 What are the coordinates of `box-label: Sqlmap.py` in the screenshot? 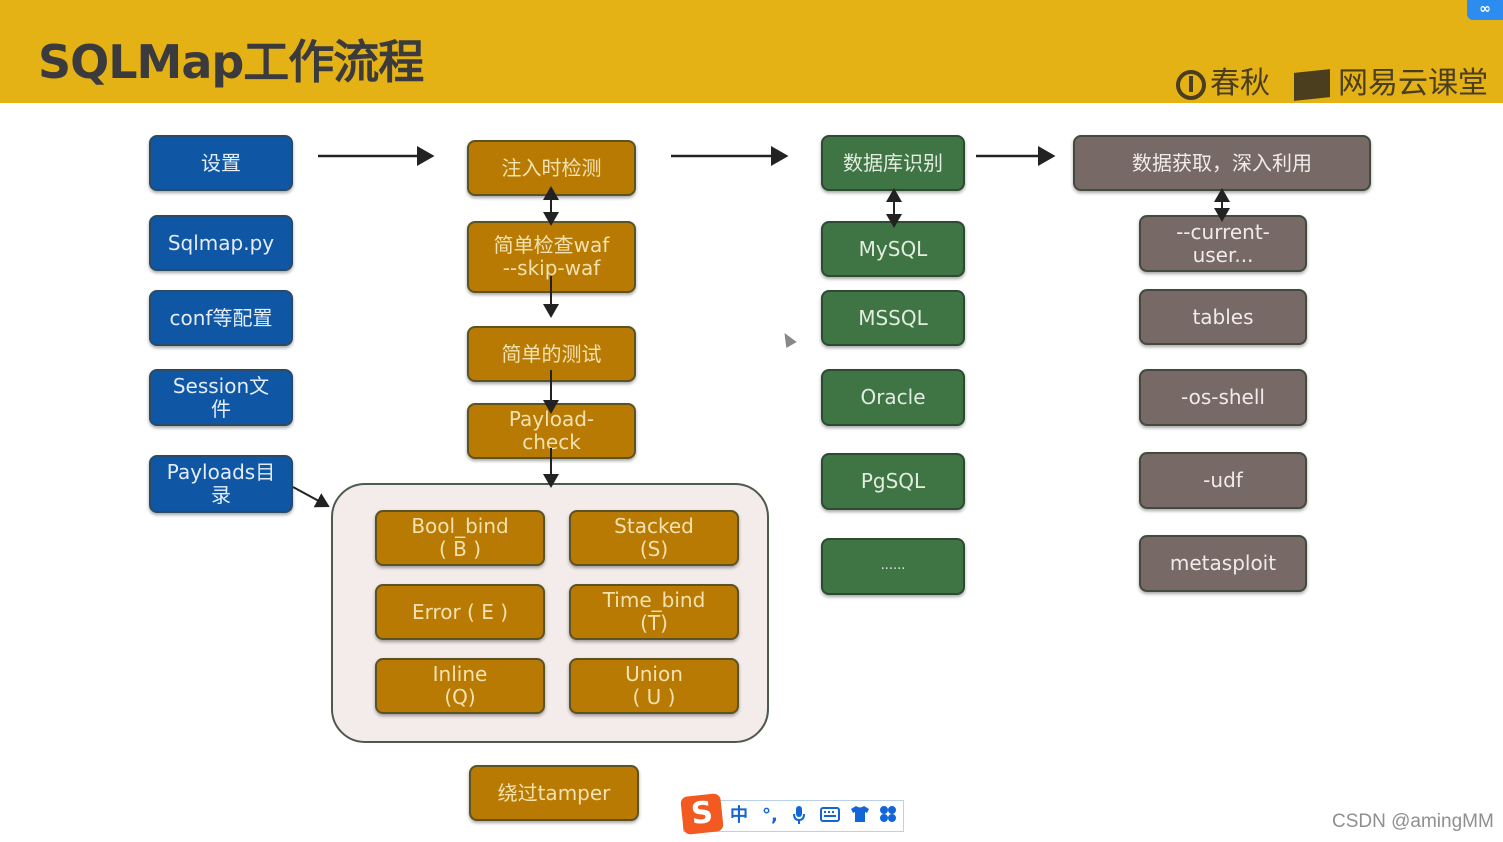 It's located at (221, 242).